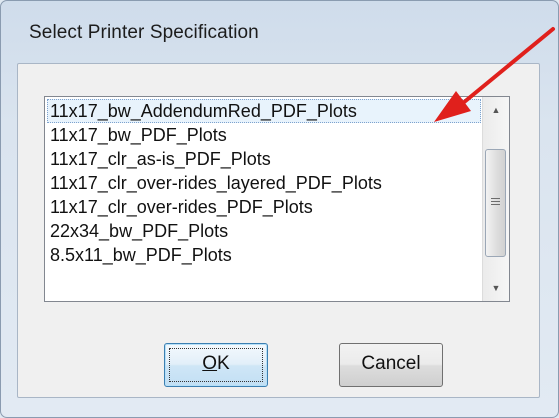  I want to click on list-item: 11x17_bw_PDF_Plots, so click(264, 135).